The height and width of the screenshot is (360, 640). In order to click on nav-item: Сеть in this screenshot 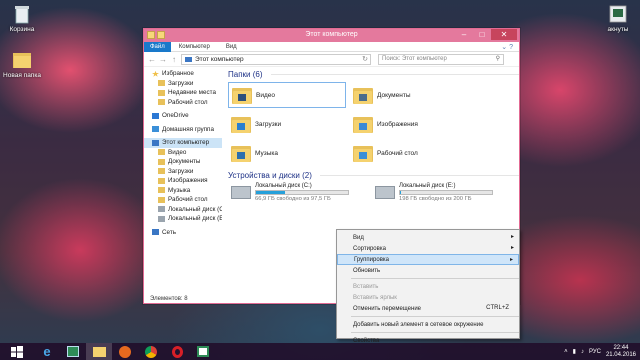, I will do `click(183, 233)`.